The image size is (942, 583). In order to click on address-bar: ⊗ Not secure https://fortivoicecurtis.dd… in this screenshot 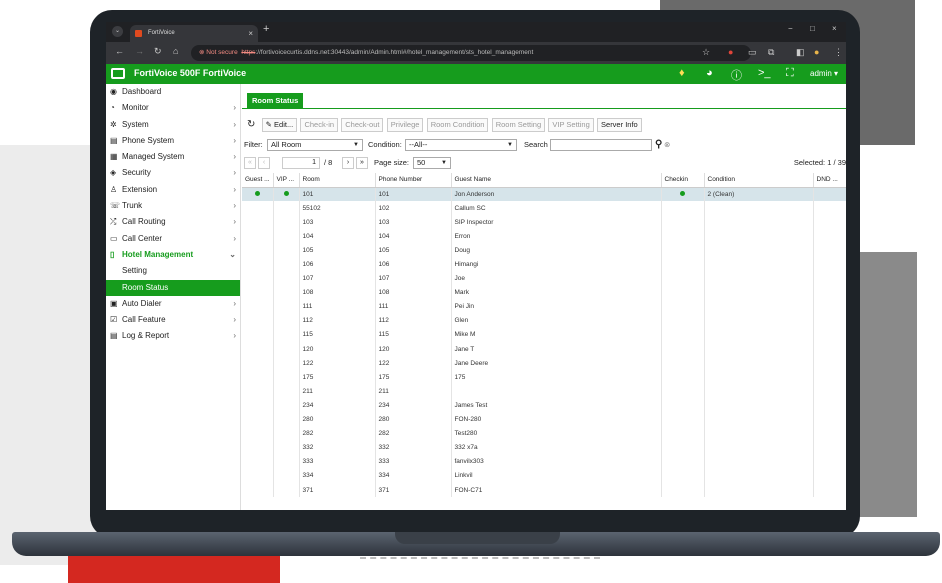, I will do `click(471, 53)`.